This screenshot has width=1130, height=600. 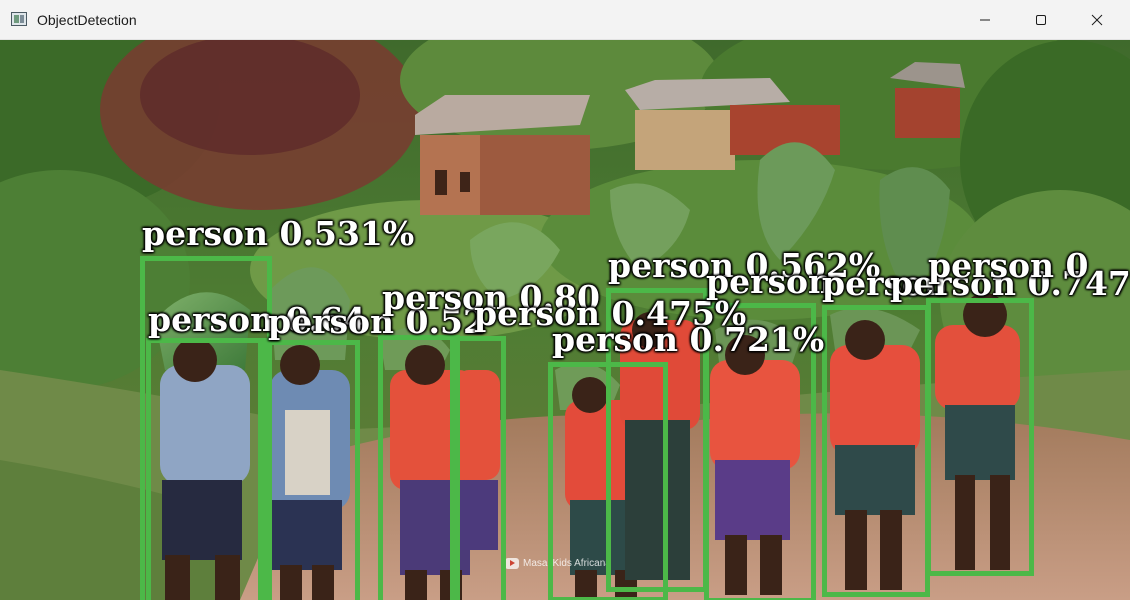 I want to click on maximize-button, so click(x=1041, y=20).